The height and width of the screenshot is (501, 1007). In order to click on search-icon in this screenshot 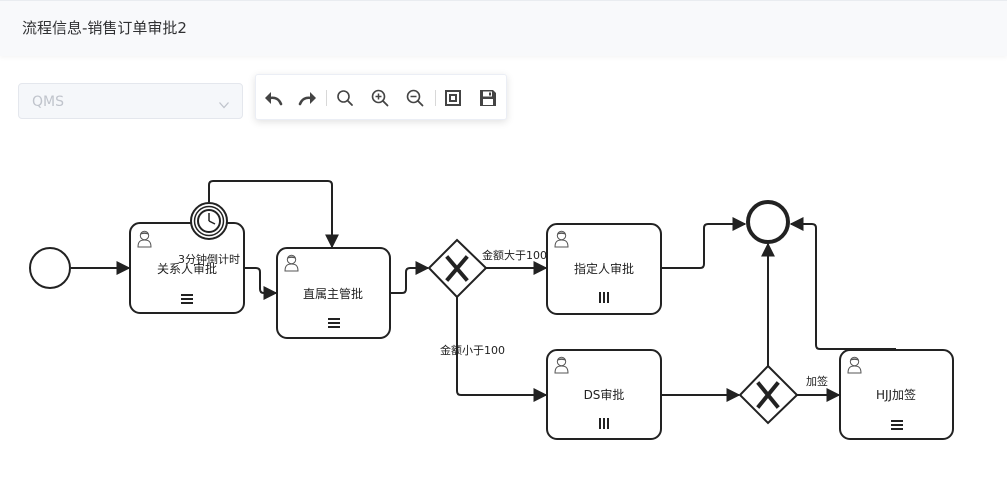, I will do `click(345, 98)`.